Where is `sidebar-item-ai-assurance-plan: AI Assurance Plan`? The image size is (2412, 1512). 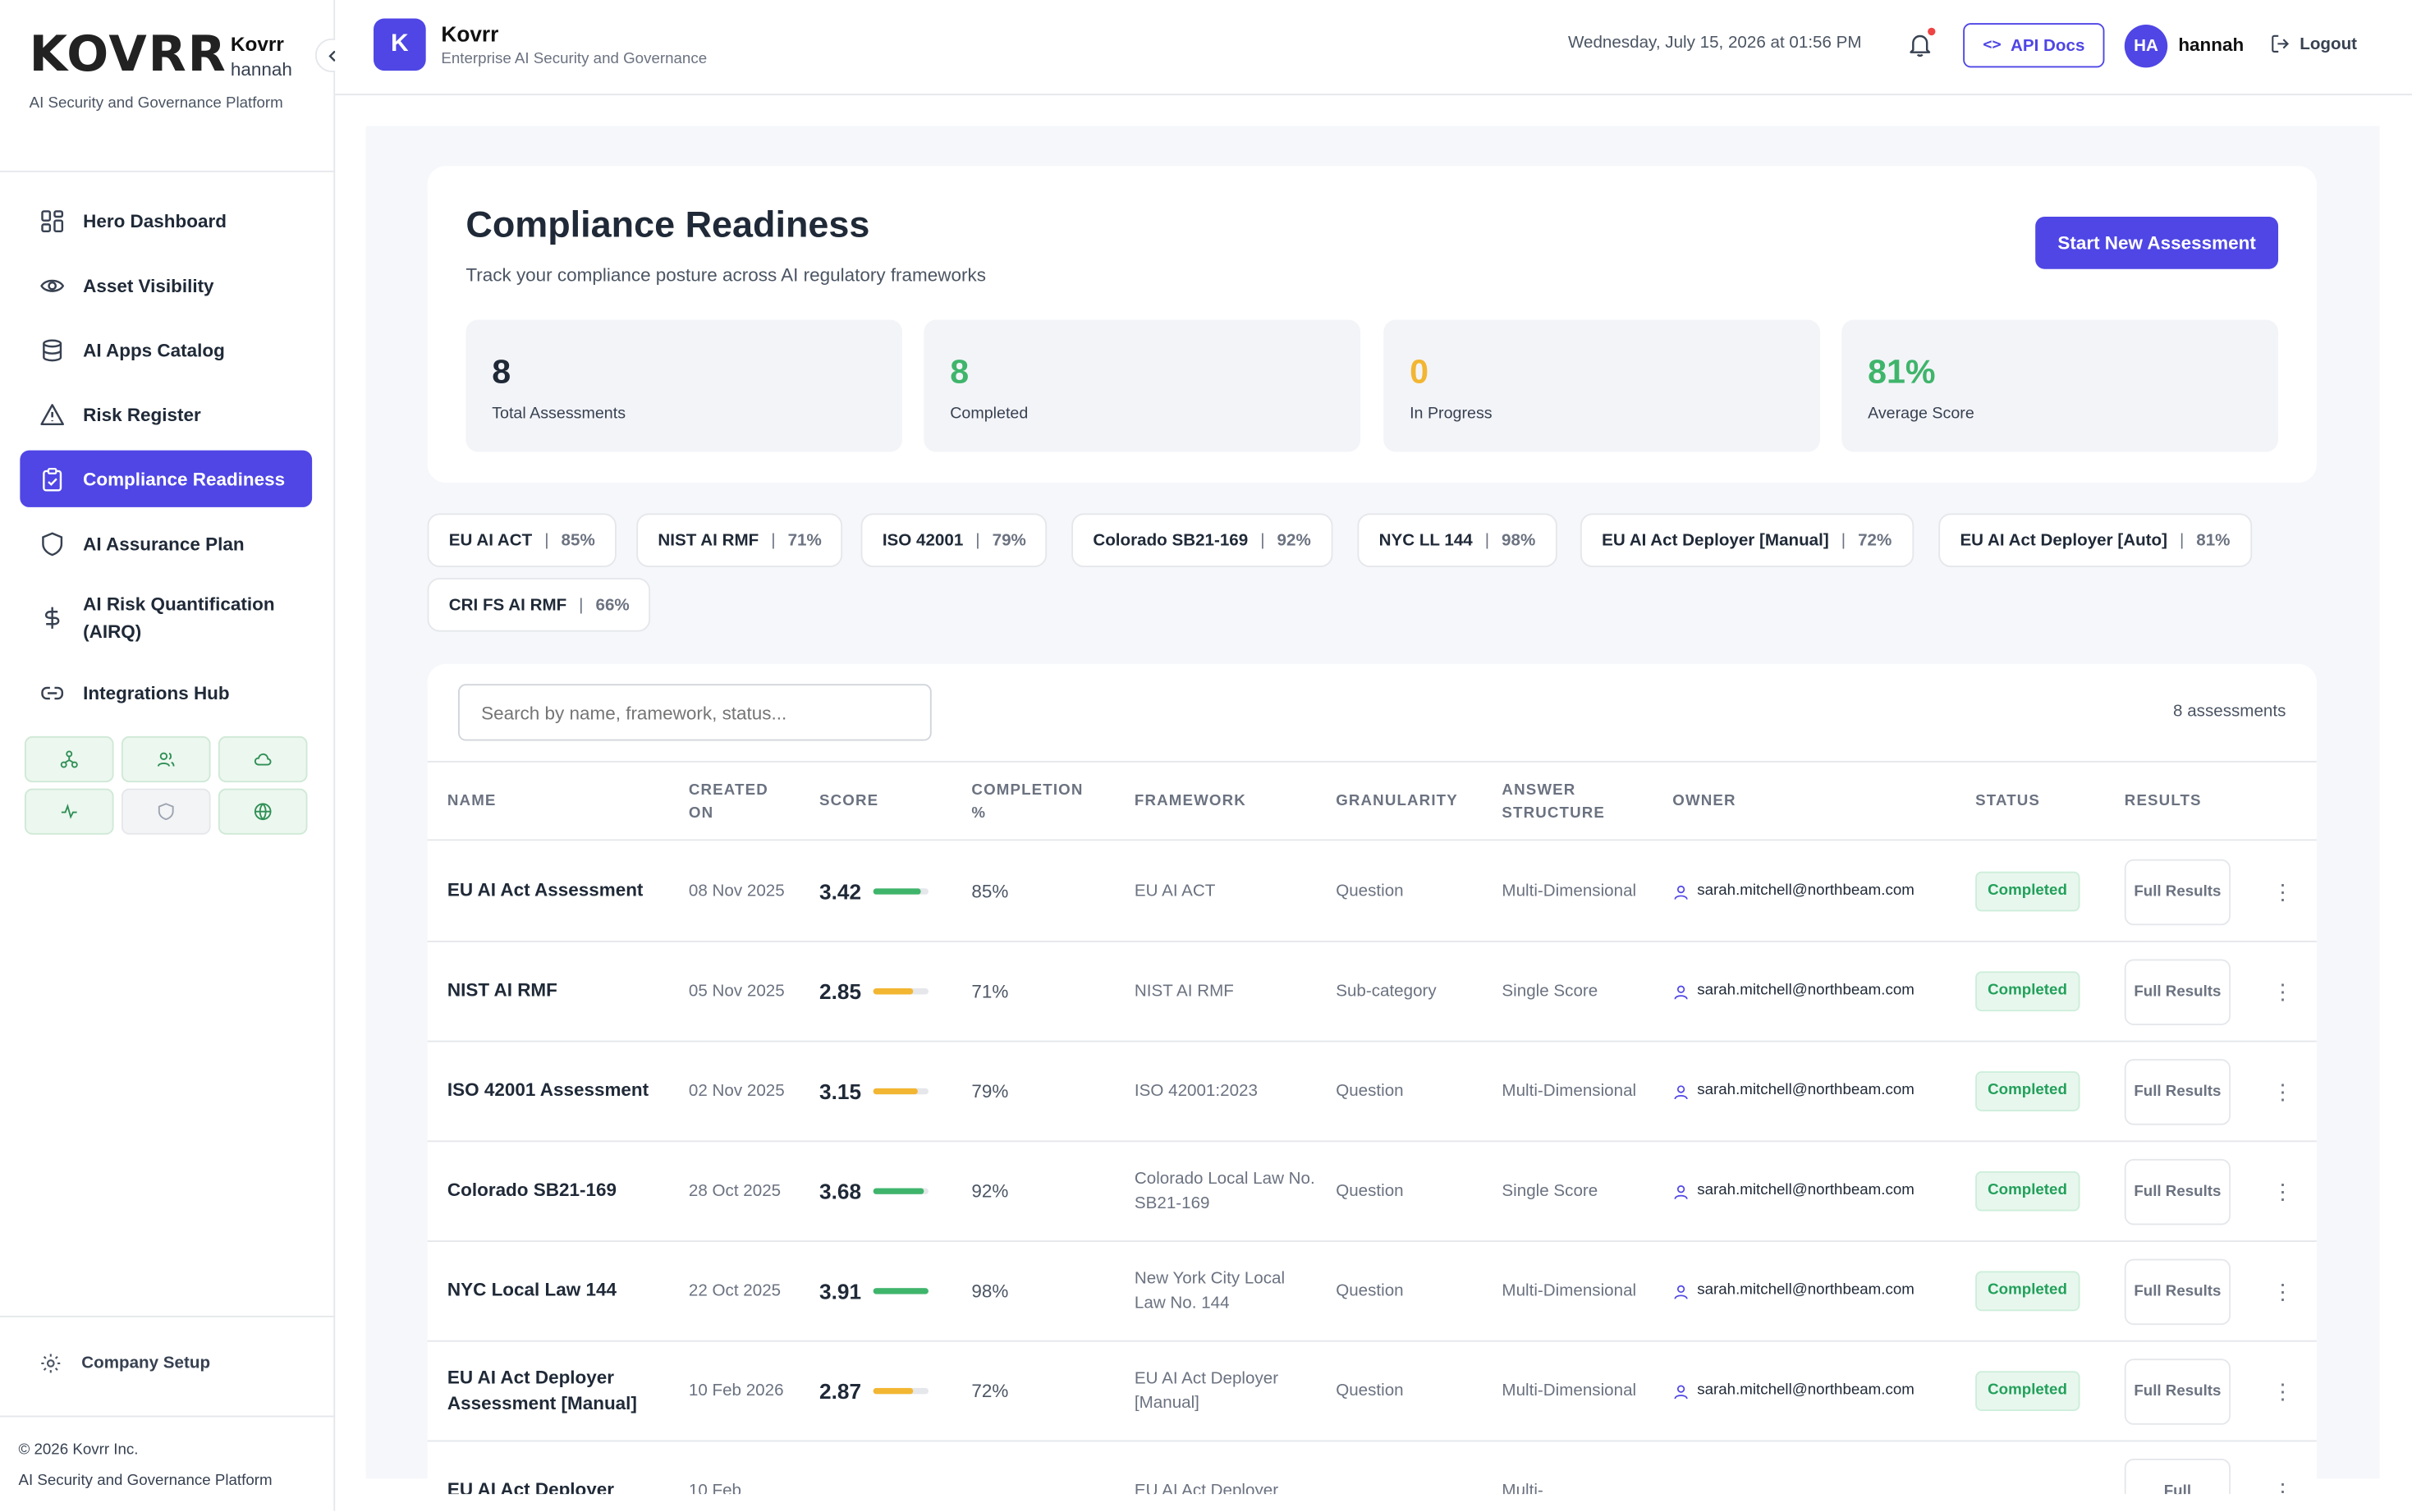 sidebar-item-ai-assurance-plan: AI Assurance Plan is located at coordinates (166, 543).